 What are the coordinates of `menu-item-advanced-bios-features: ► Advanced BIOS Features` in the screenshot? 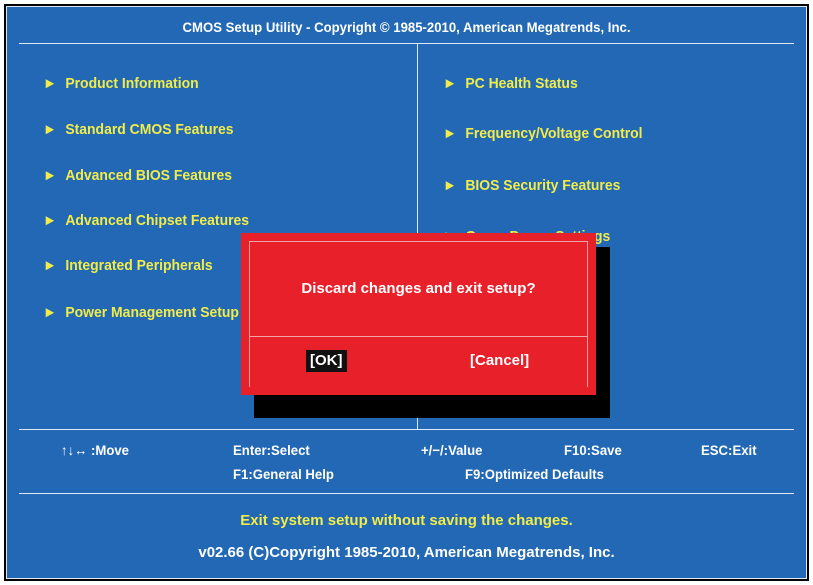 It's located at (137, 175).